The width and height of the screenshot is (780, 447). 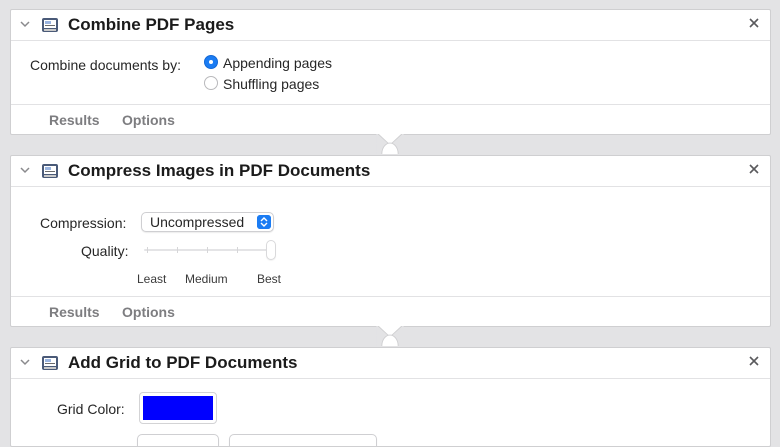 I want to click on compression-popup: Uncompressed, so click(x=207, y=222).